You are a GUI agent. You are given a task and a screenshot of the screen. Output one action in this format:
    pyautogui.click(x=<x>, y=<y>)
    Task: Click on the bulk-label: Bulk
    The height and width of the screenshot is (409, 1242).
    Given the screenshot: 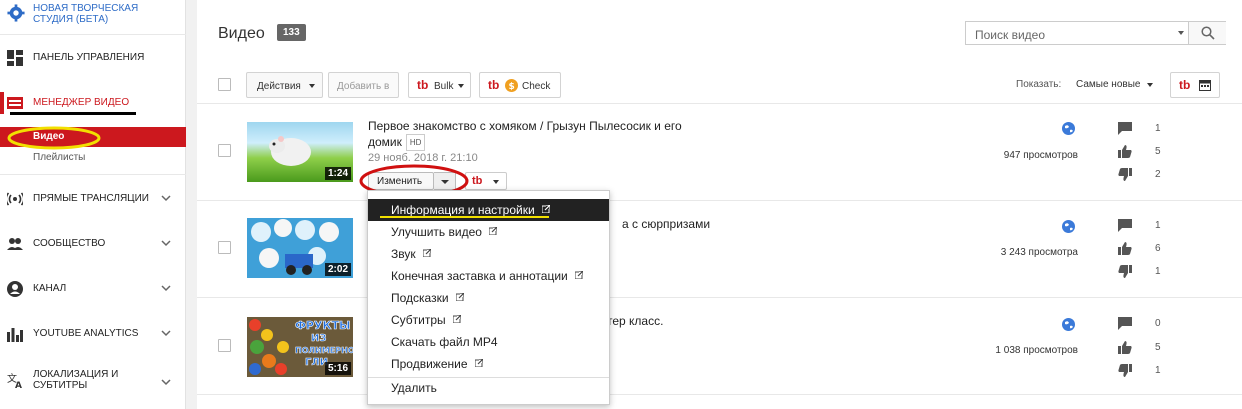 What is the action you would take?
    pyautogui.click(x=444, y=86)
    